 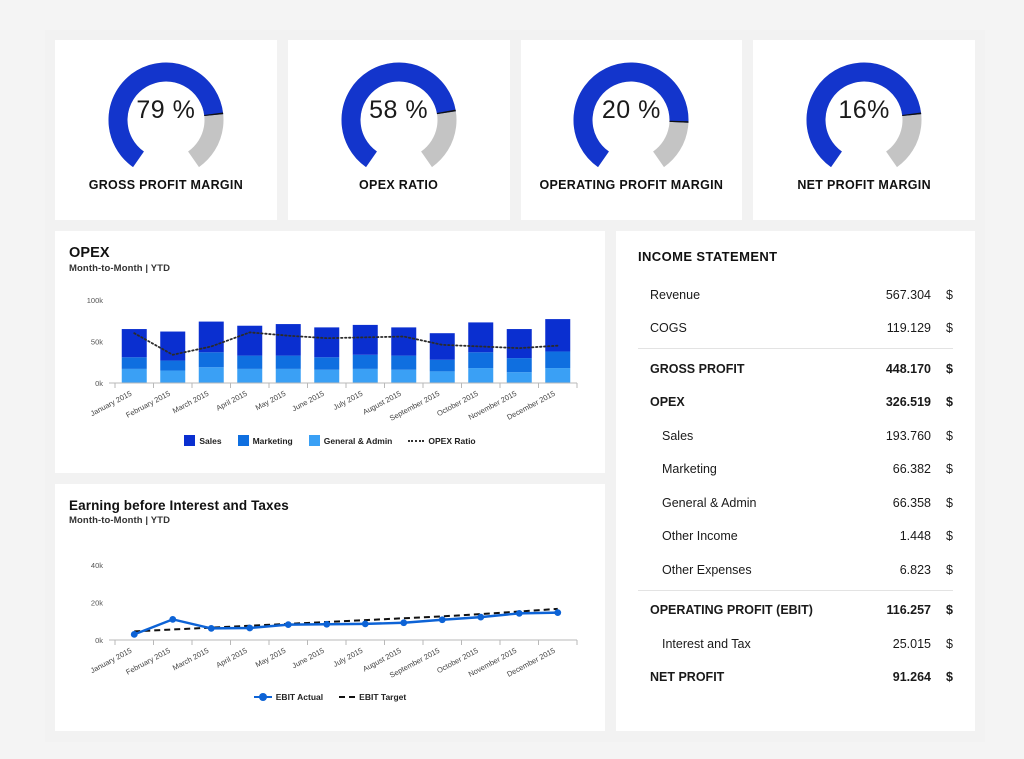 What do you see at coordinates (697, 368) in the screenshot?
I see `statement-row-label: GROSS PROFIT` at bounding box center [697, 368].